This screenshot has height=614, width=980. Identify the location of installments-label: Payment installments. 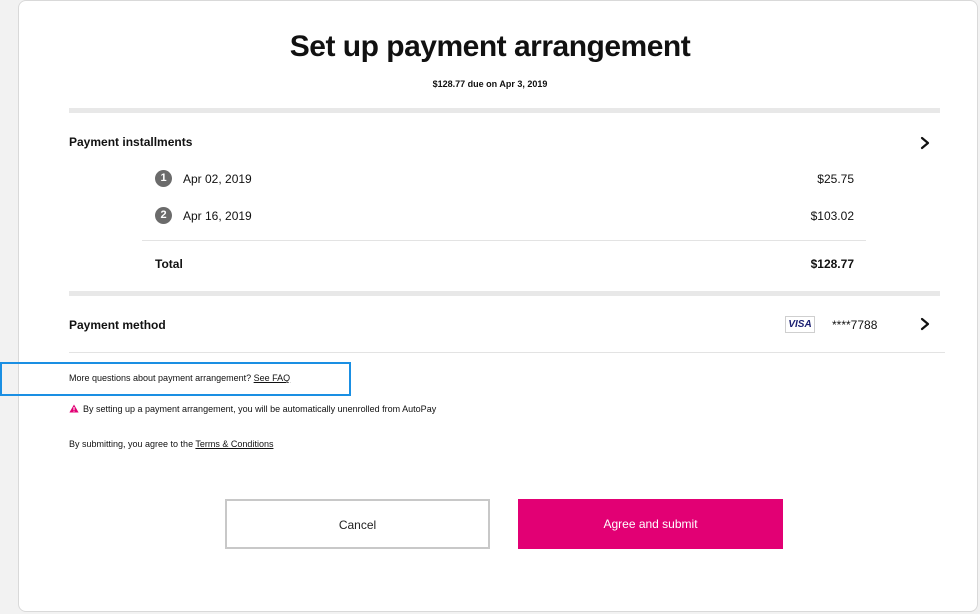
(131, 142).